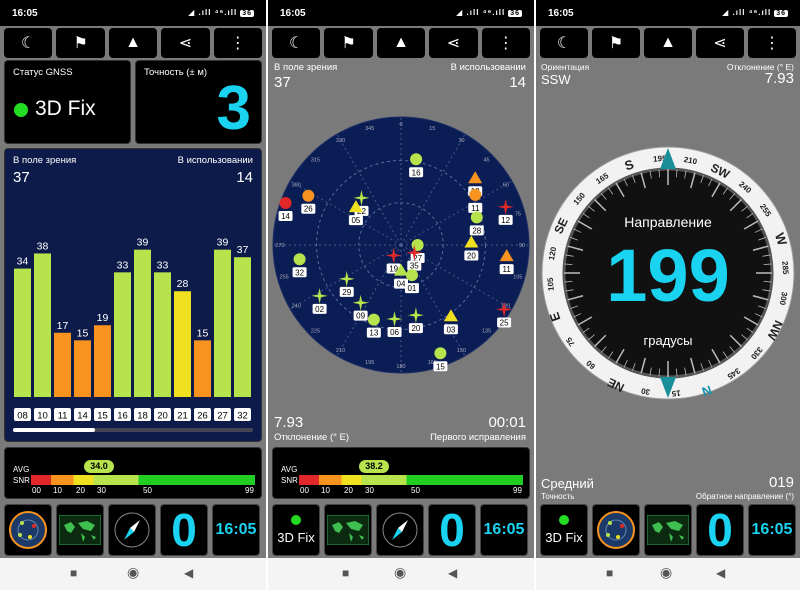 Image resolution: width=800 pixels, height=590 pixels. What do you see at coordinates (565, 67) in the screenshot?
I see `orientation-label: Ориентация` at bounding box center [565, 67].